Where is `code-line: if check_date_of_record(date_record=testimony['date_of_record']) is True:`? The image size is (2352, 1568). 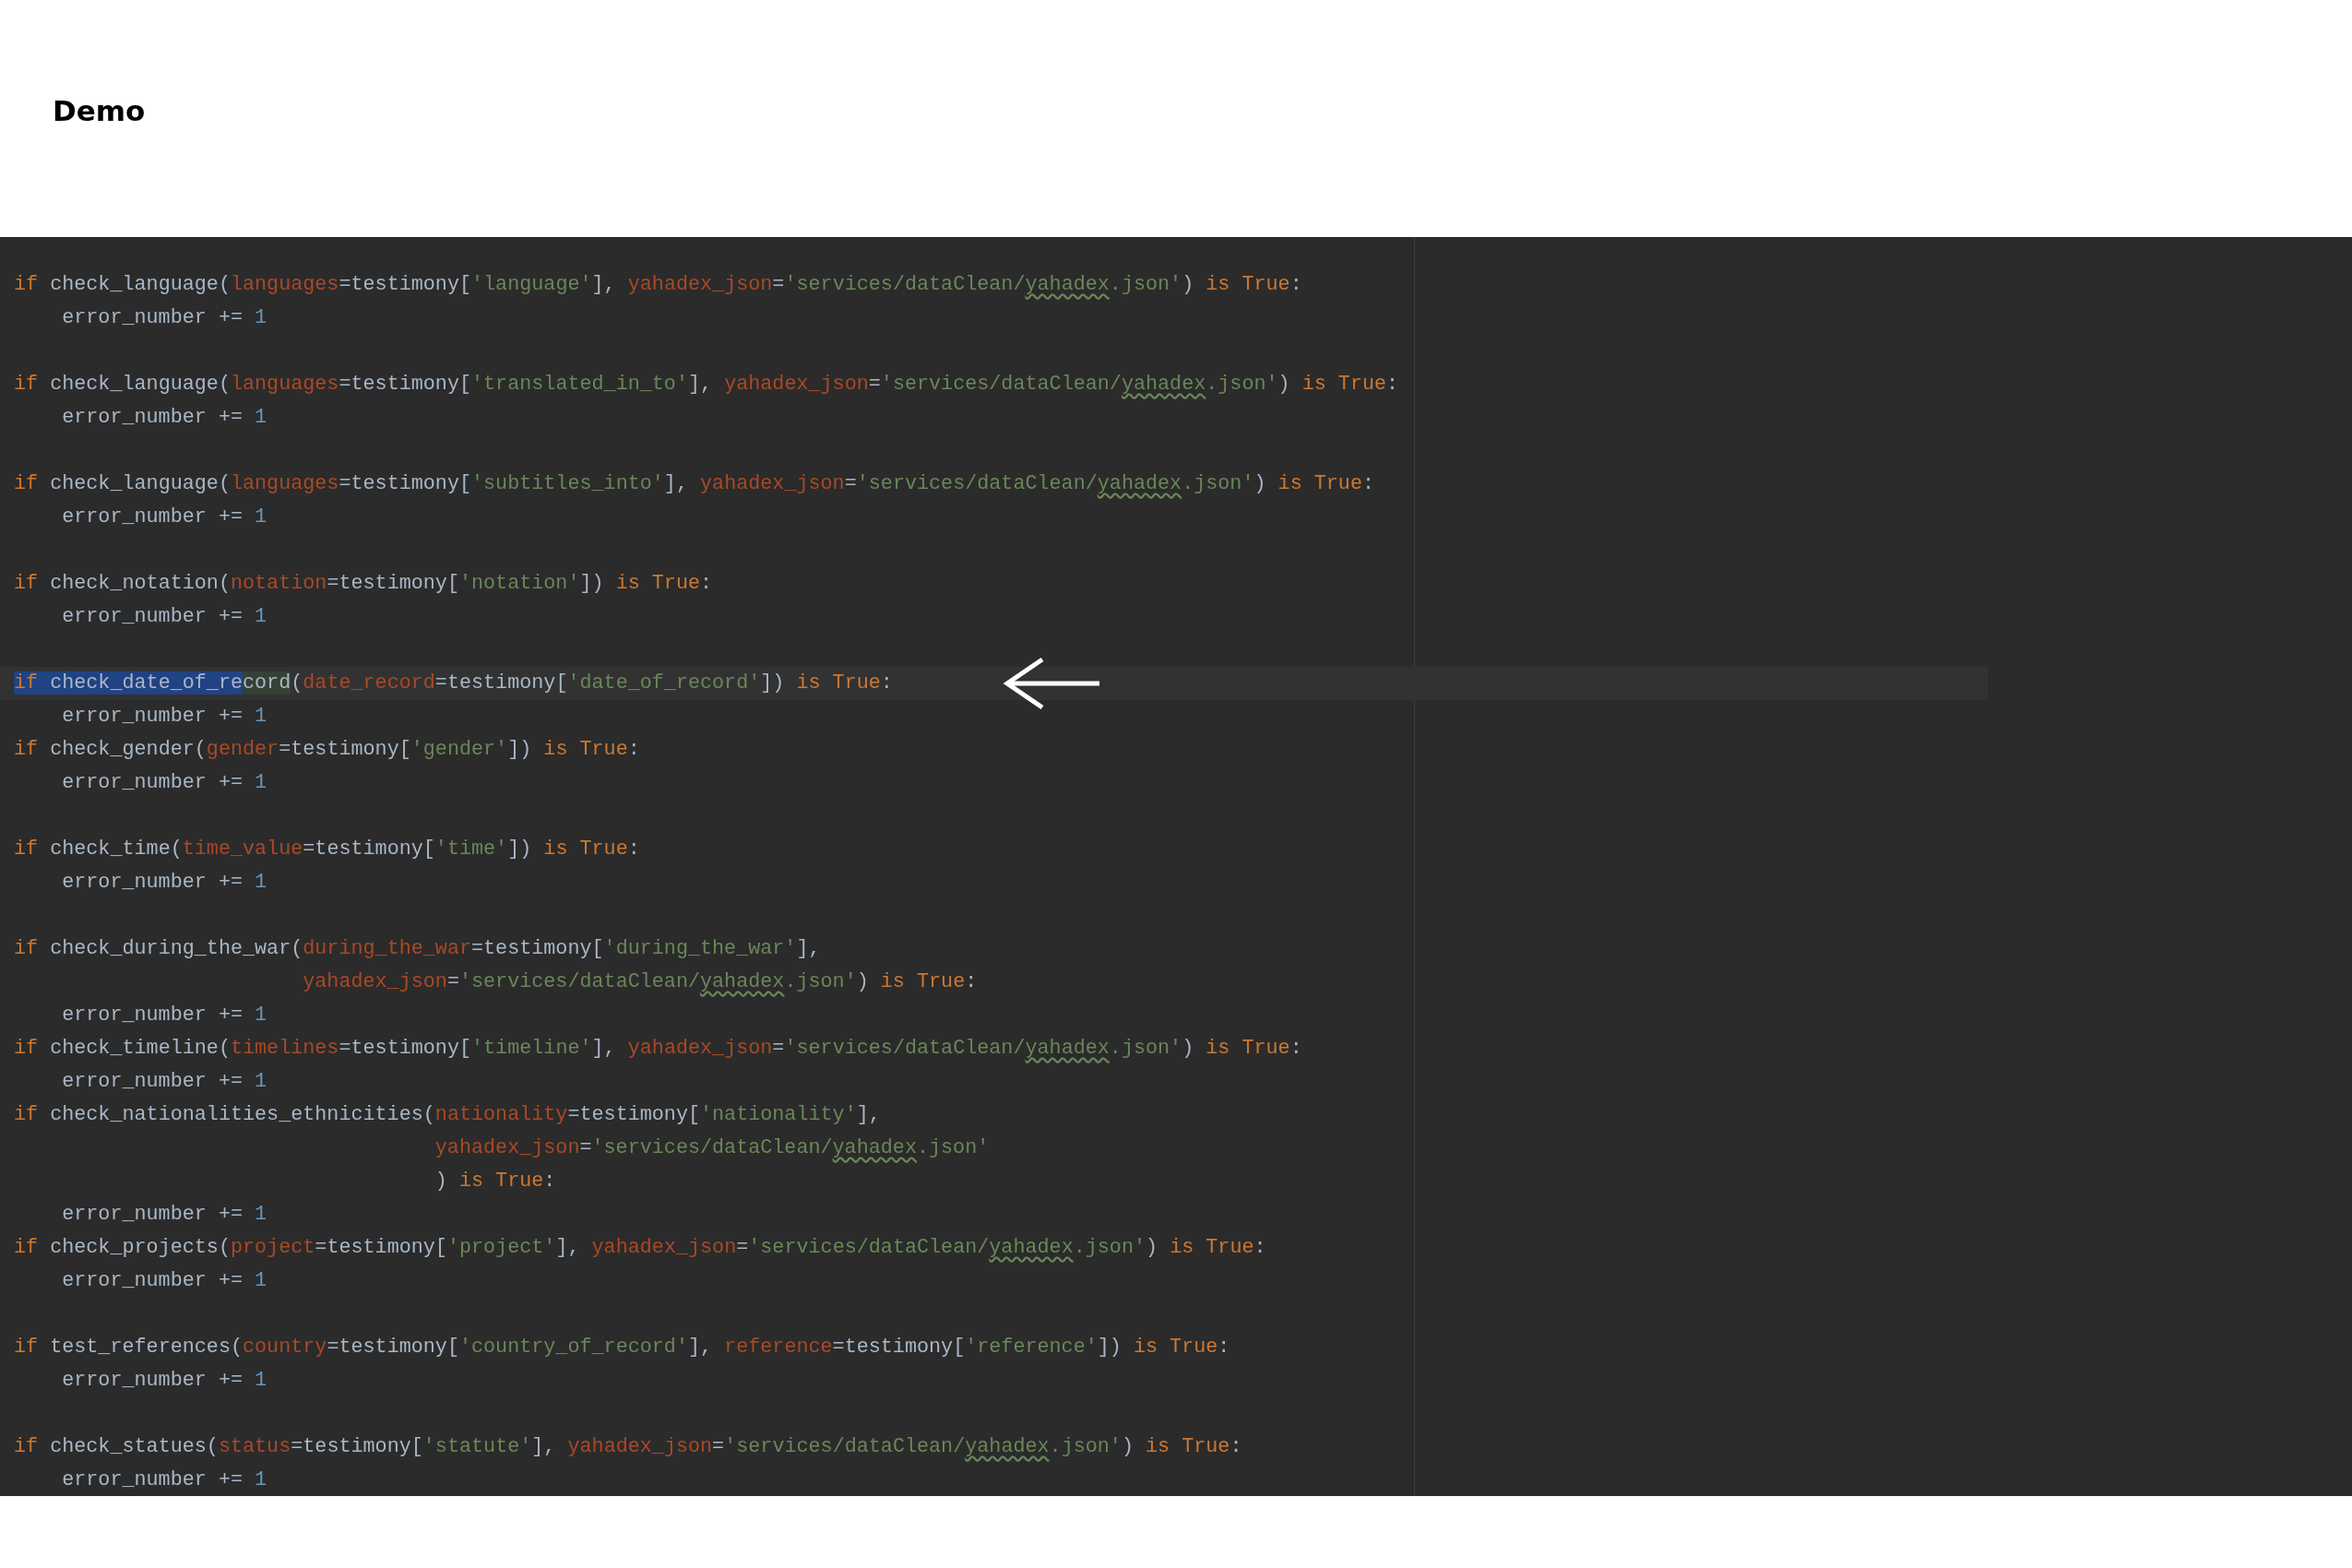 code-line: if check_date_of_record(date_record=testimony['date_of_record']) is True: is located at coordinates (453, 683).